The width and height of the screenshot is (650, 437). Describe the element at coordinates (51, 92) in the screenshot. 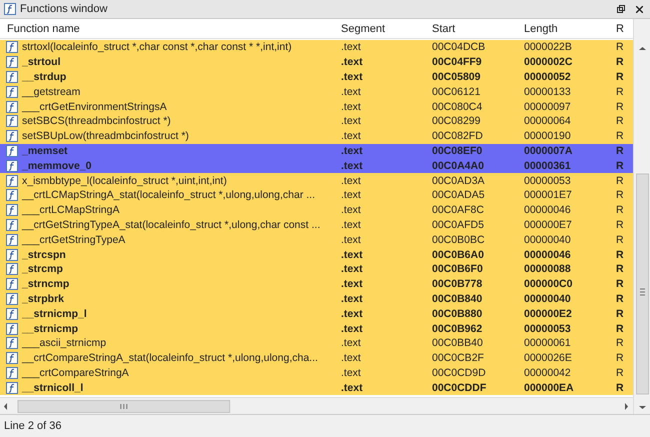

I see `function-name: __getstream` at that location.